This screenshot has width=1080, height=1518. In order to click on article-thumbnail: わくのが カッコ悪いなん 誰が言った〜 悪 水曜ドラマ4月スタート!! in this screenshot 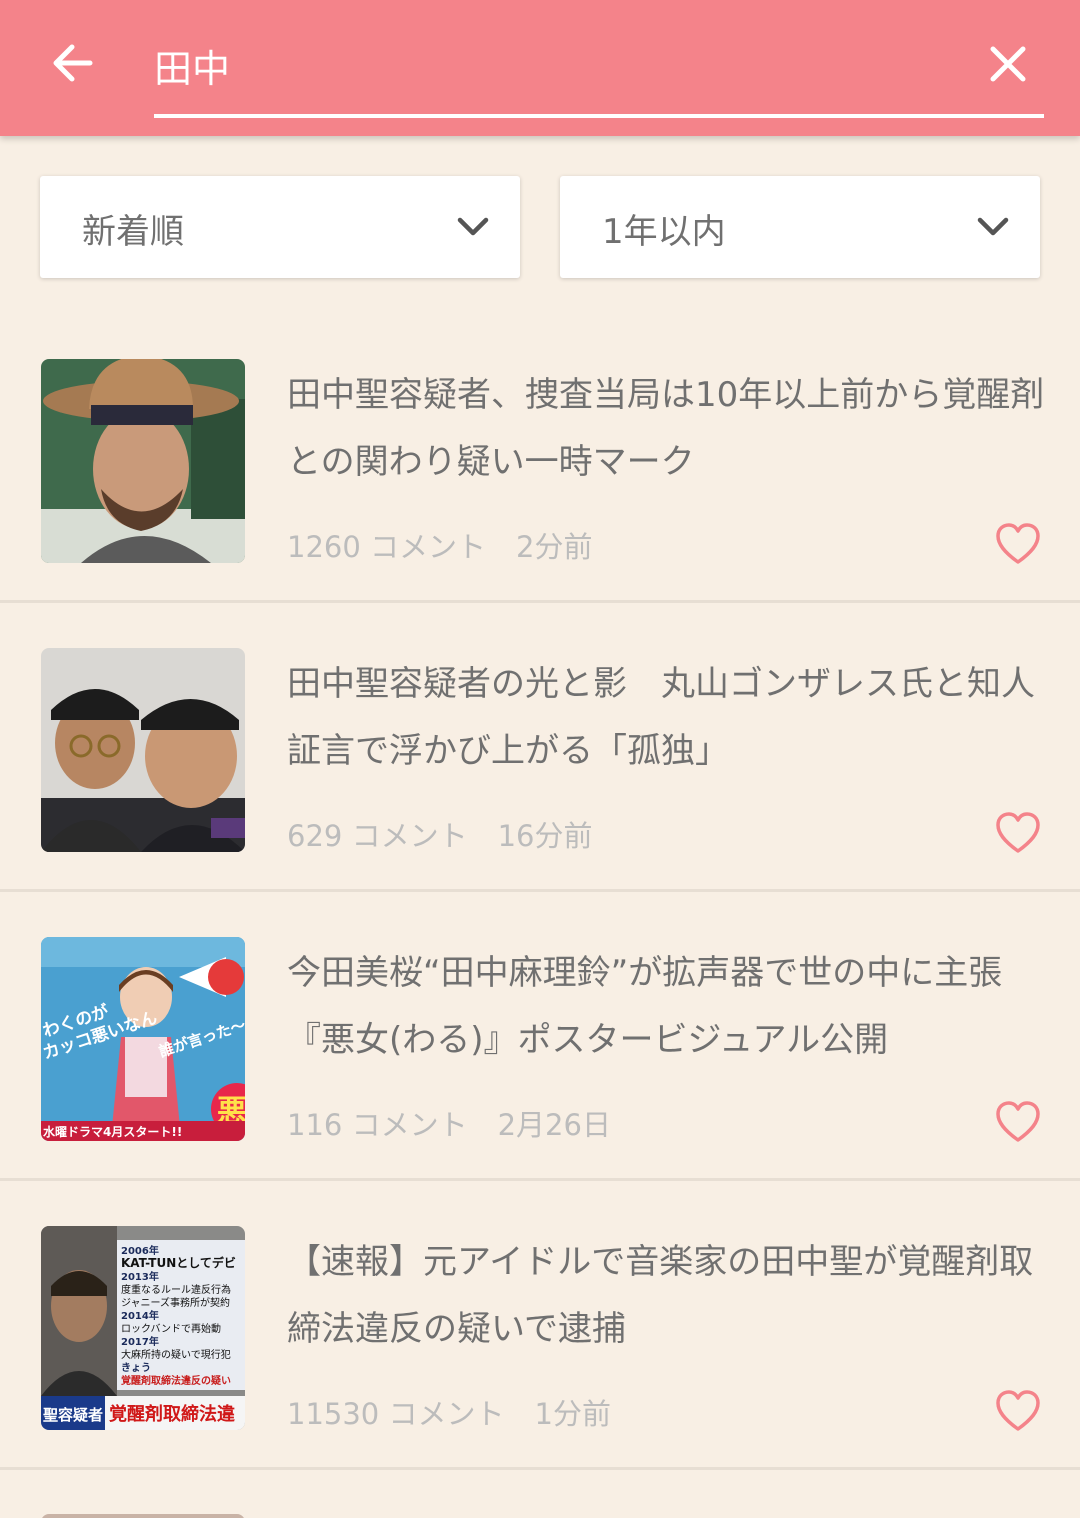, I will do `click(143, 1039)`.